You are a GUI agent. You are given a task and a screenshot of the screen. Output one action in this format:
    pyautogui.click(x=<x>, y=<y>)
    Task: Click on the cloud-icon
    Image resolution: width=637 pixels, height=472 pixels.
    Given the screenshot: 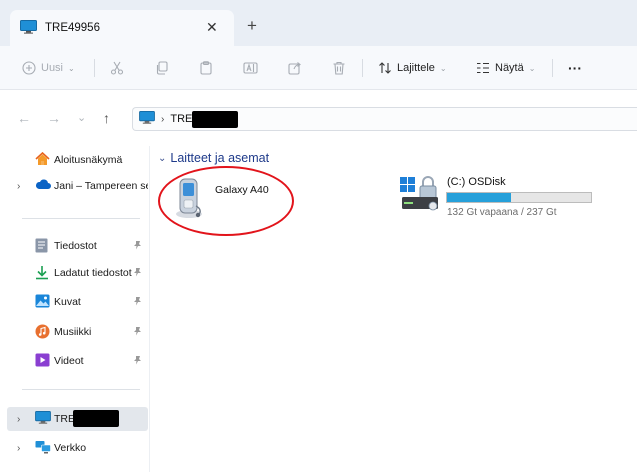 What is the action you would take?
    pyautogui.click(x=43, y=185)
    